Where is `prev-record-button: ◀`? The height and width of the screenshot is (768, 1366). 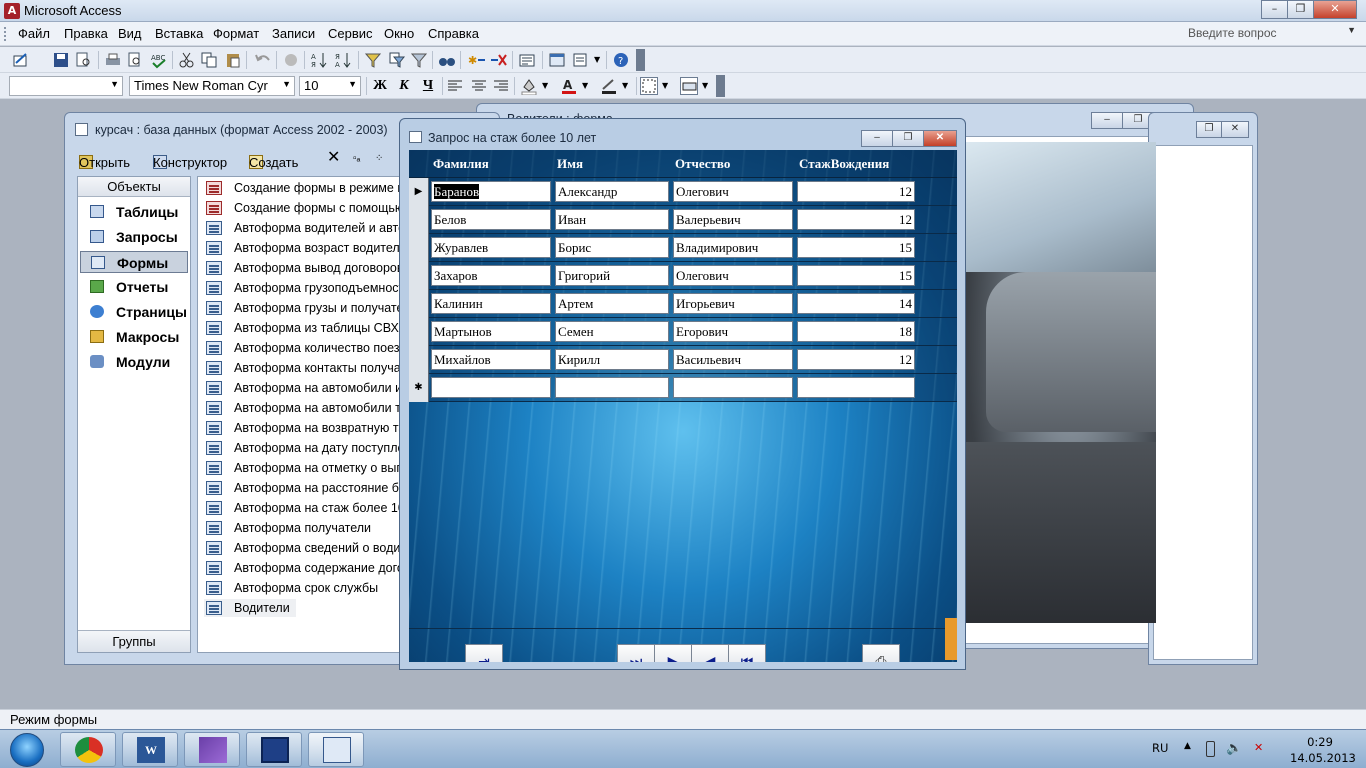
prev-record-button: ◀ is located at coordinates (710, 653).